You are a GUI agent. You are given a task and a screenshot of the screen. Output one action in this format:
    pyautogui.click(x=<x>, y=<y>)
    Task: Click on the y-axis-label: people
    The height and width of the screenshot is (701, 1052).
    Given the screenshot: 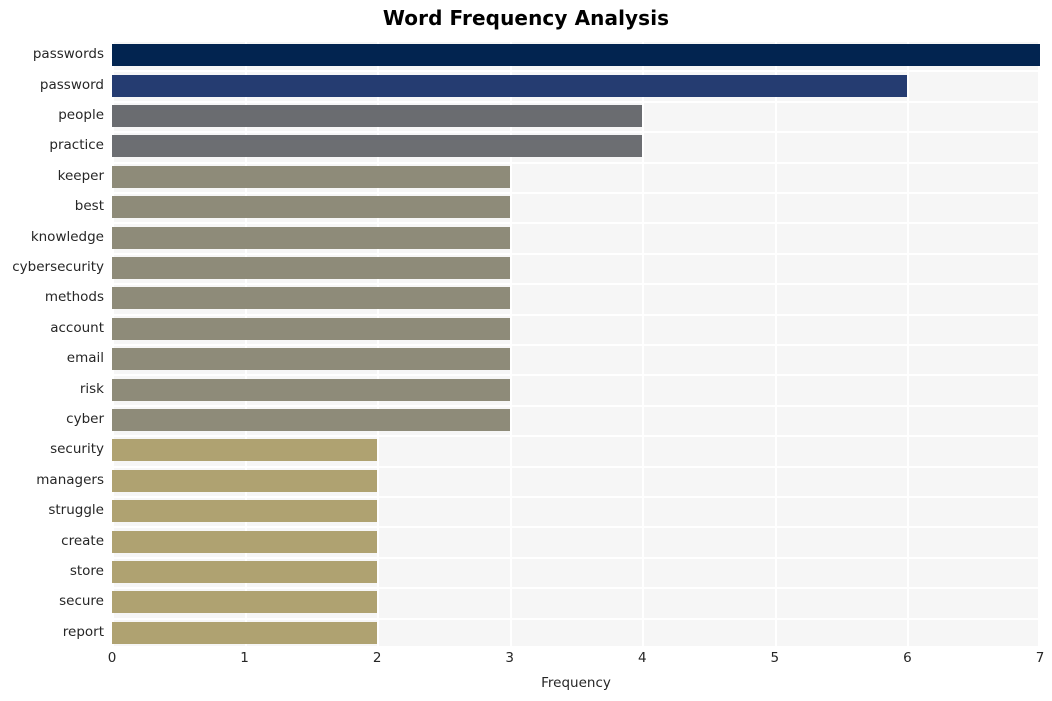 What is the action you would take?
    pyautogui.click(x=81, y=115)
    